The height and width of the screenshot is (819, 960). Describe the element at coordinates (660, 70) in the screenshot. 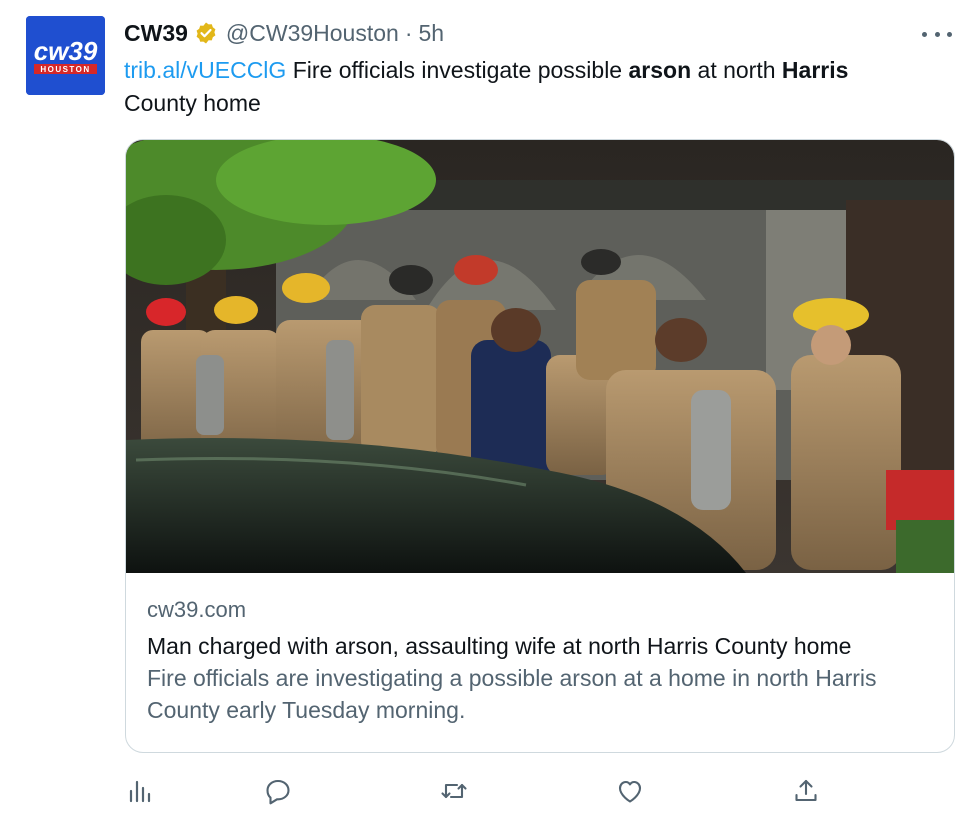

I see `tweet-text-bold: arson` at that location.